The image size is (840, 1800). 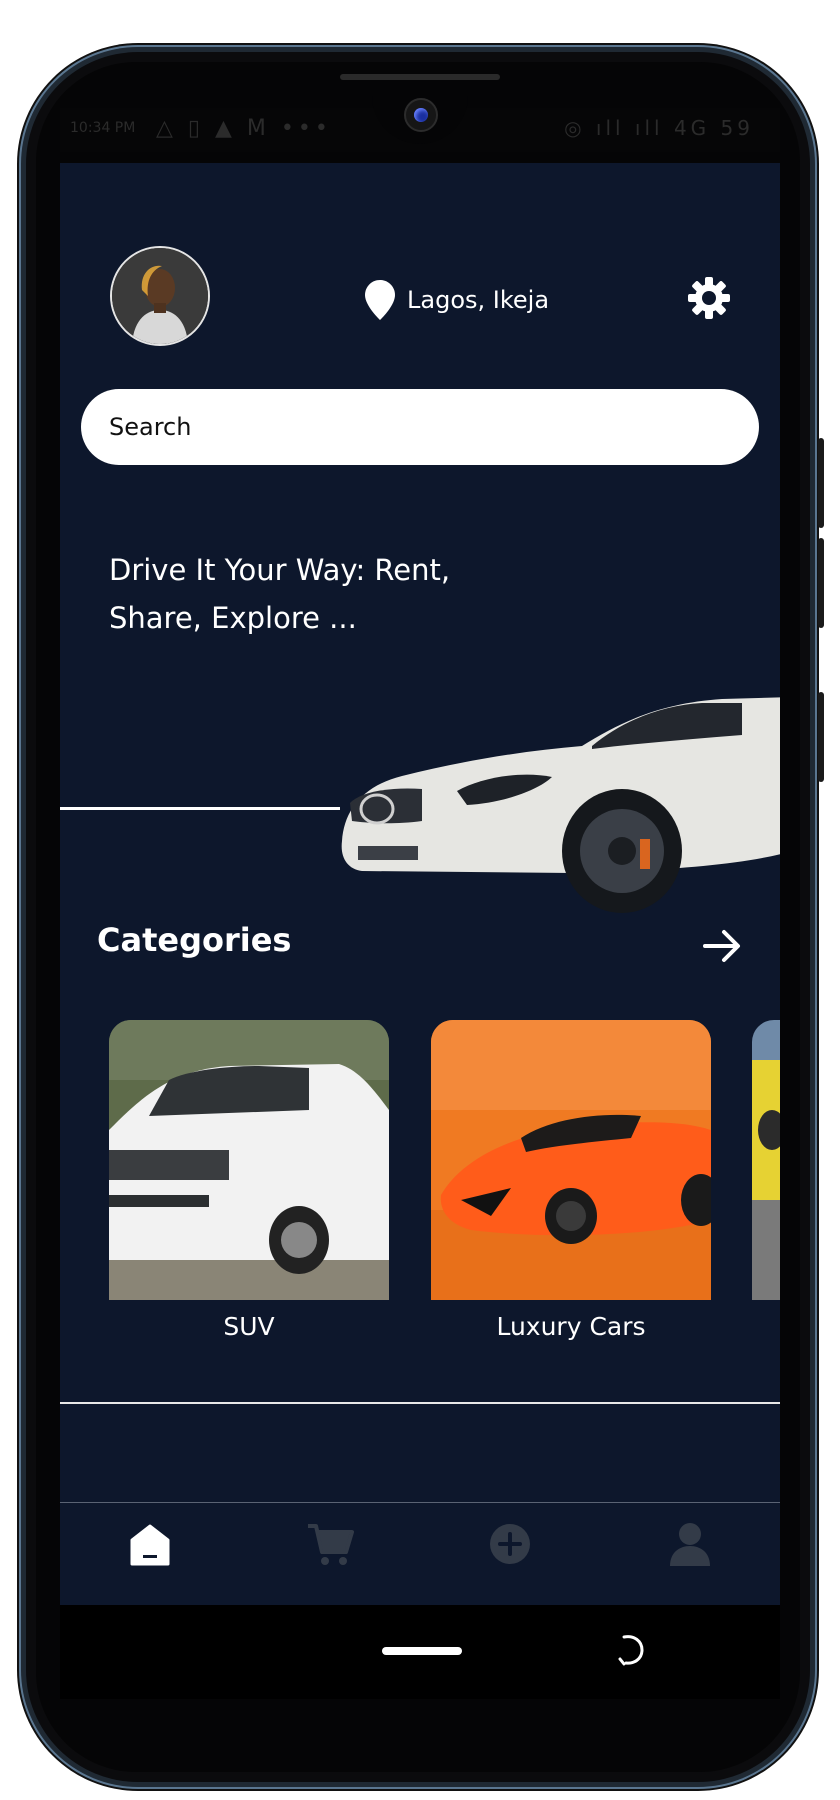 What do you see at coordinates (709, 298) in the screenshot?
I see `gear-icon` at bounding box center [709, 298].